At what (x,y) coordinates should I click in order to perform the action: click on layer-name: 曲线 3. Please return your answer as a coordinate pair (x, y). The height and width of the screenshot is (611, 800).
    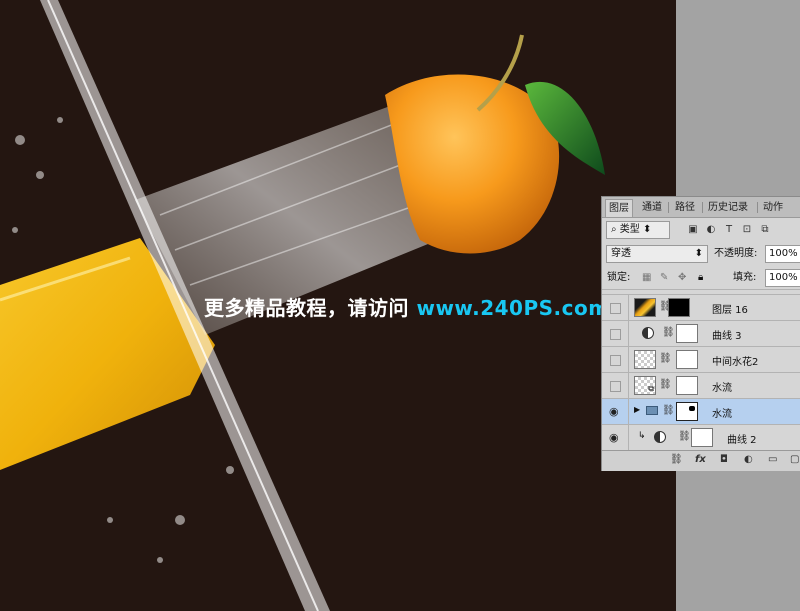
    Looking at the image, I should click on (727, 334).